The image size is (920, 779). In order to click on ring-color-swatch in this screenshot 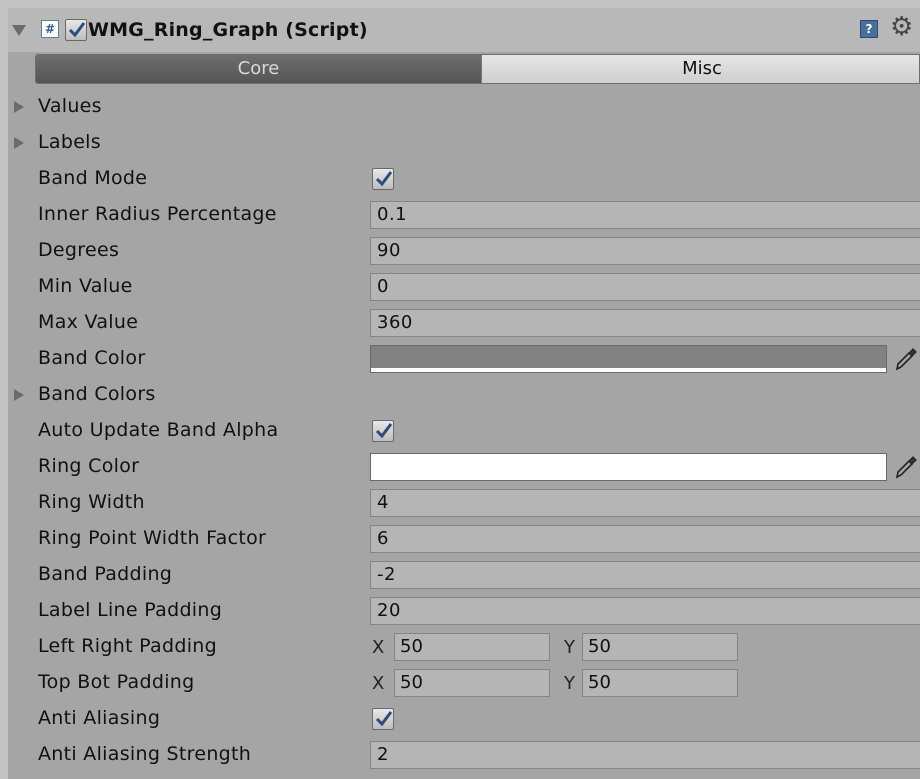, I will do `click(628, 467)`.